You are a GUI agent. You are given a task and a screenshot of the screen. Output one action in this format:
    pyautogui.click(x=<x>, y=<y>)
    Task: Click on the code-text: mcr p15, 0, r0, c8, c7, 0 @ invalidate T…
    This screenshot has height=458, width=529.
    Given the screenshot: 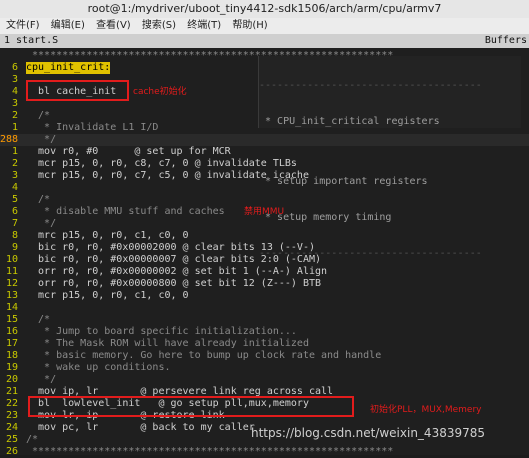 What is the action you would take?
    pyautogui.click(x=161, y=163)
    